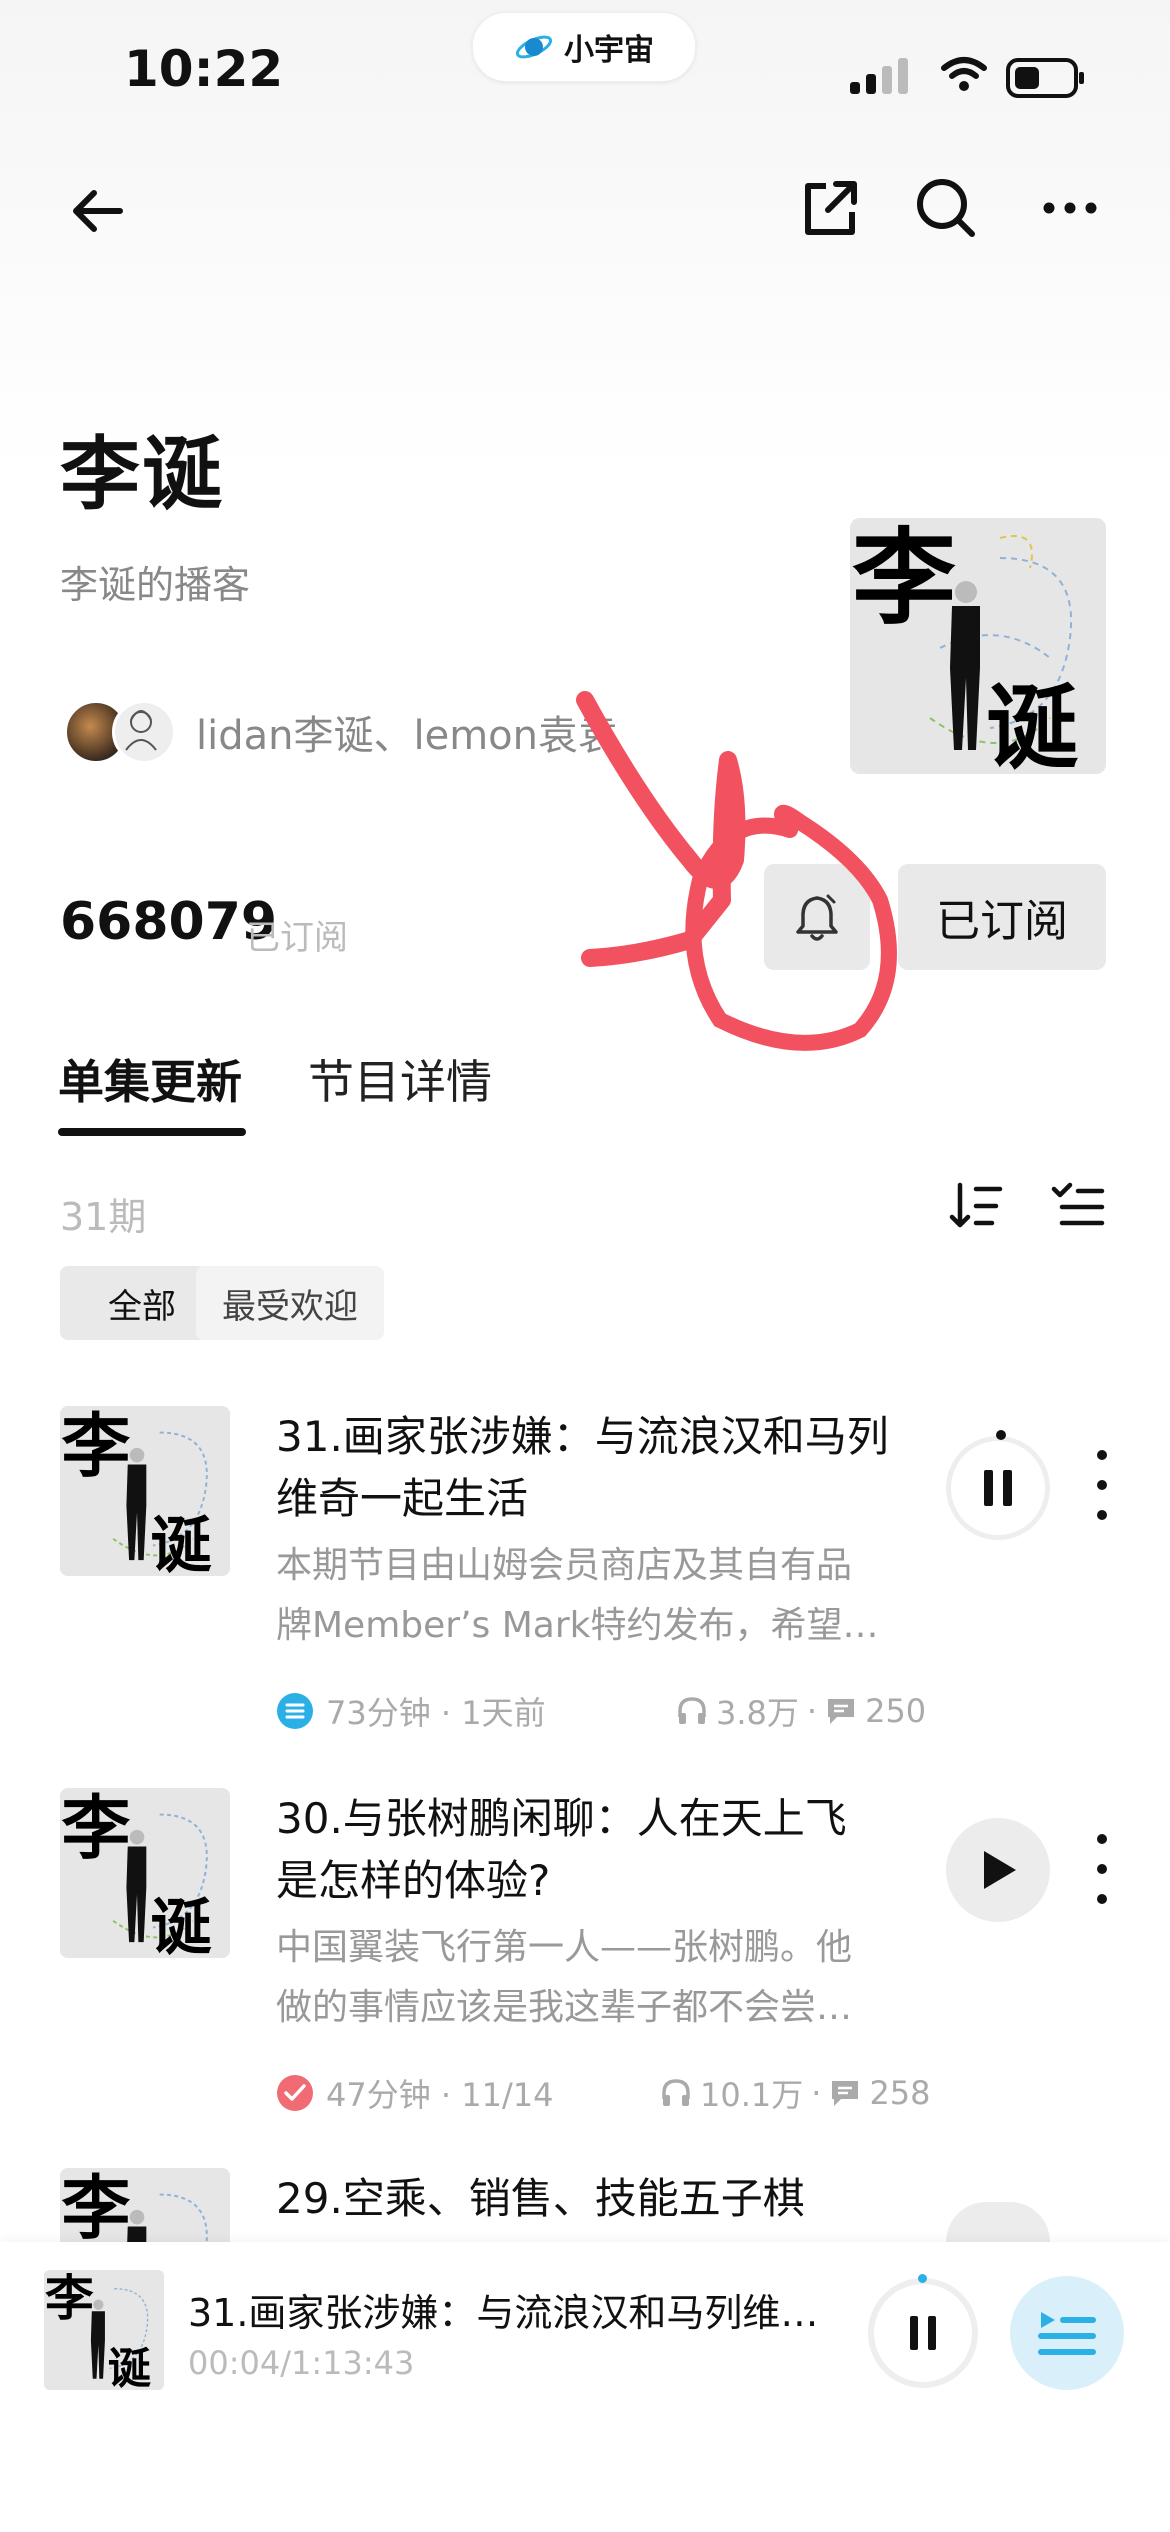 This screenshot has width=1170, height=2532. I want to click on episode-cover: 李, so click(145, 2205).